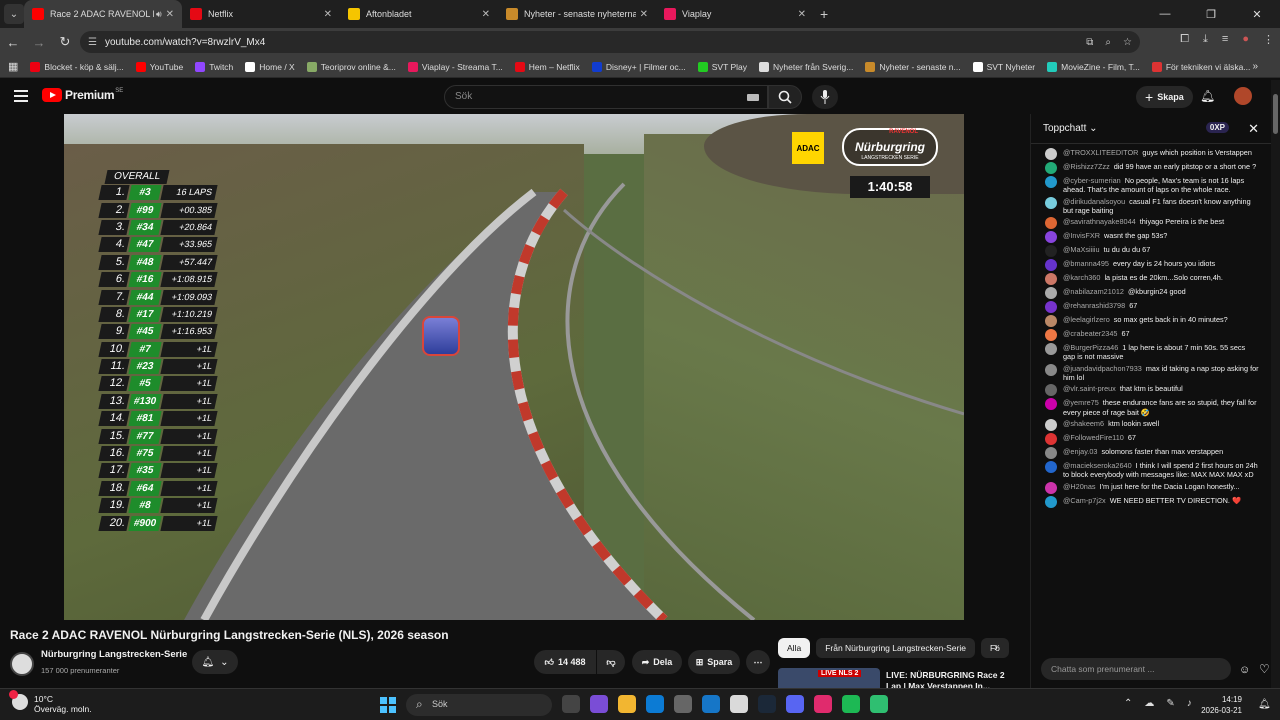 The width and height of the screenshot is (1280, 720). What do you see at coordinates (1080, 451) in the screenshot?
I see `chat-username: @enjay.03` at bounding box center [1080, 451].